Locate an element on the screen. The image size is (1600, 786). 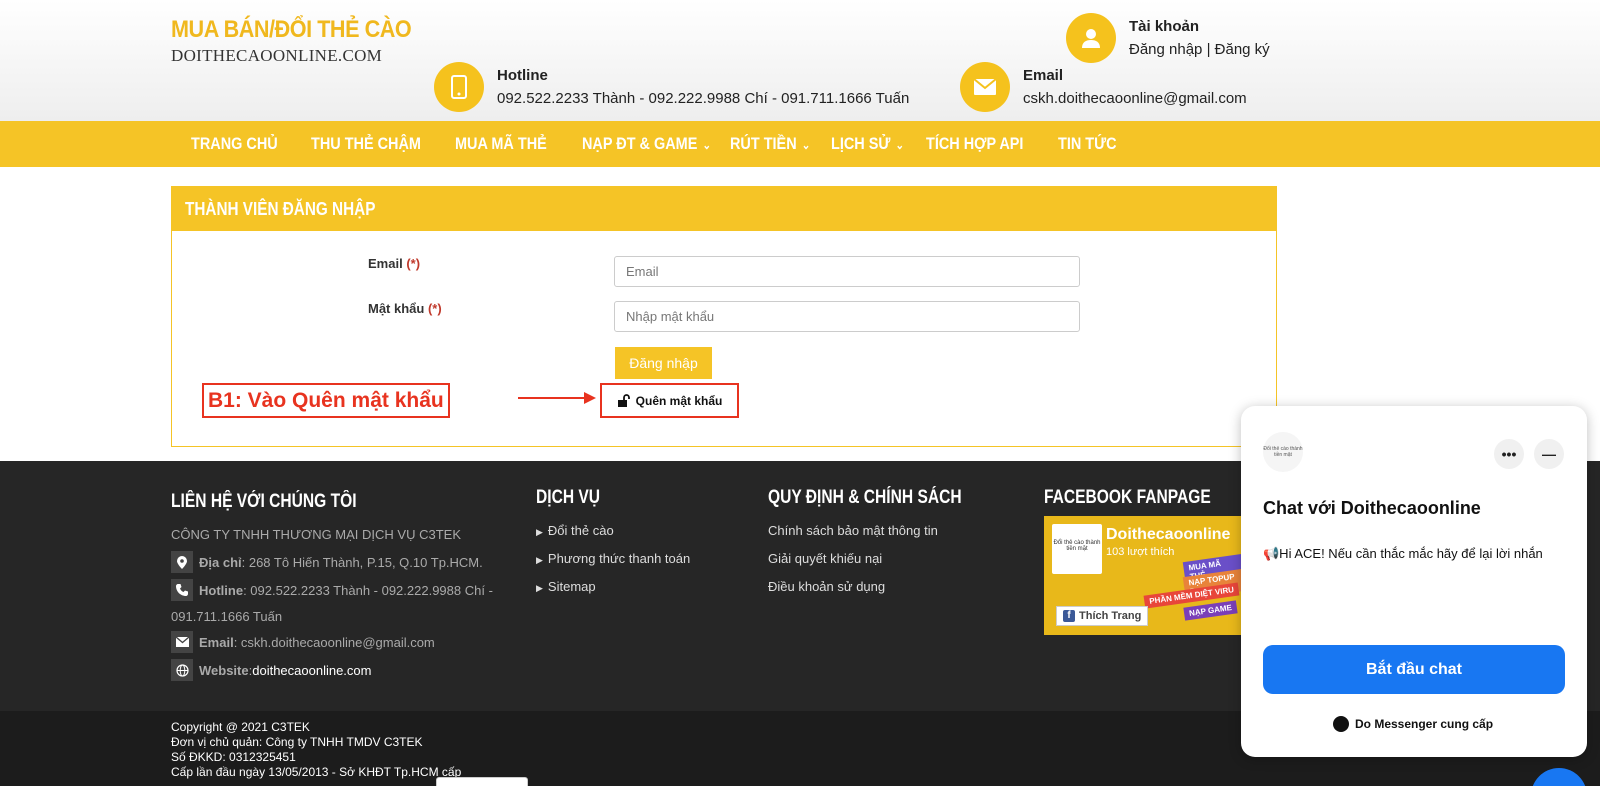
link-payment-methods: ▶ Phương thức thanh toán is located at coordinates (613, 558).